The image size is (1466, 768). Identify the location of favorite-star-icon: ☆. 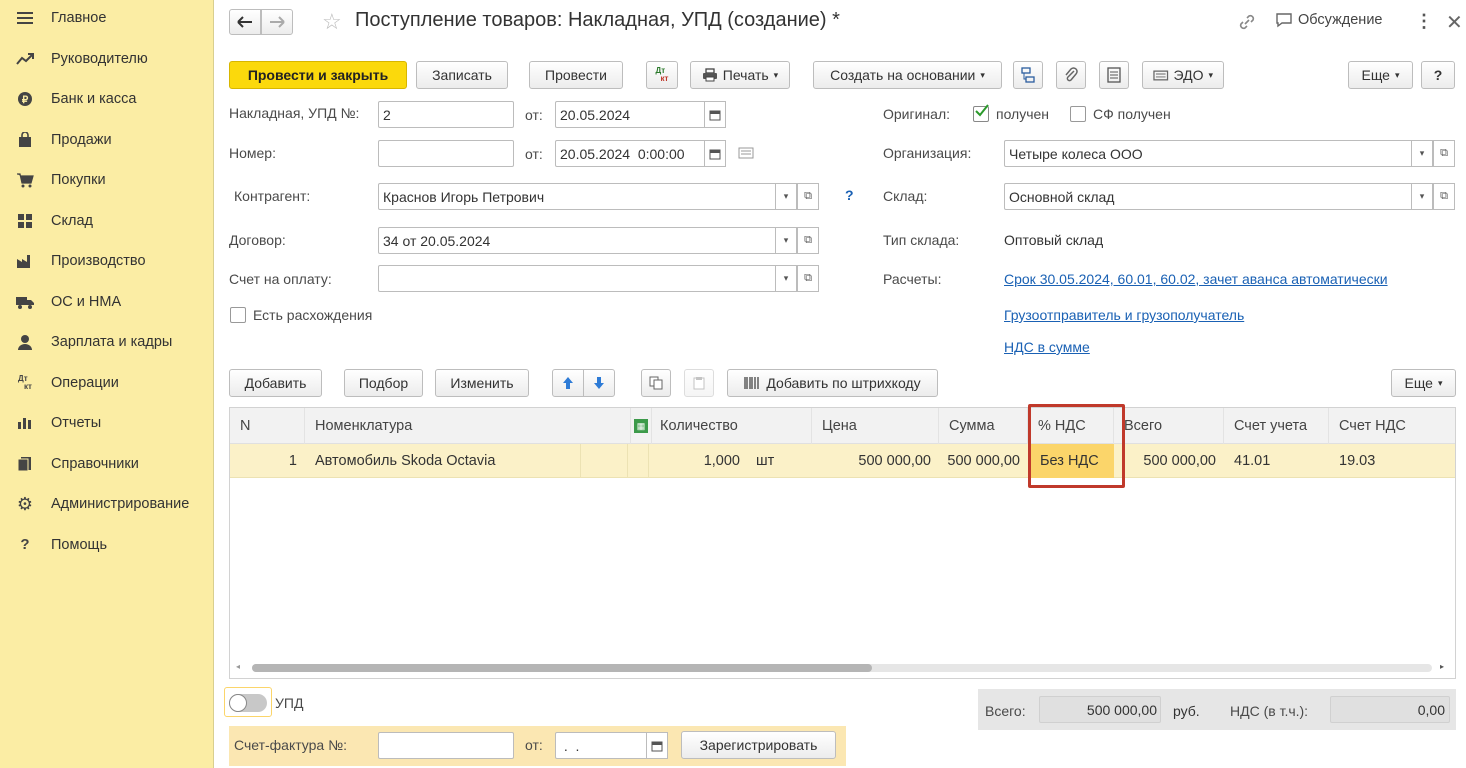
(332, 22).